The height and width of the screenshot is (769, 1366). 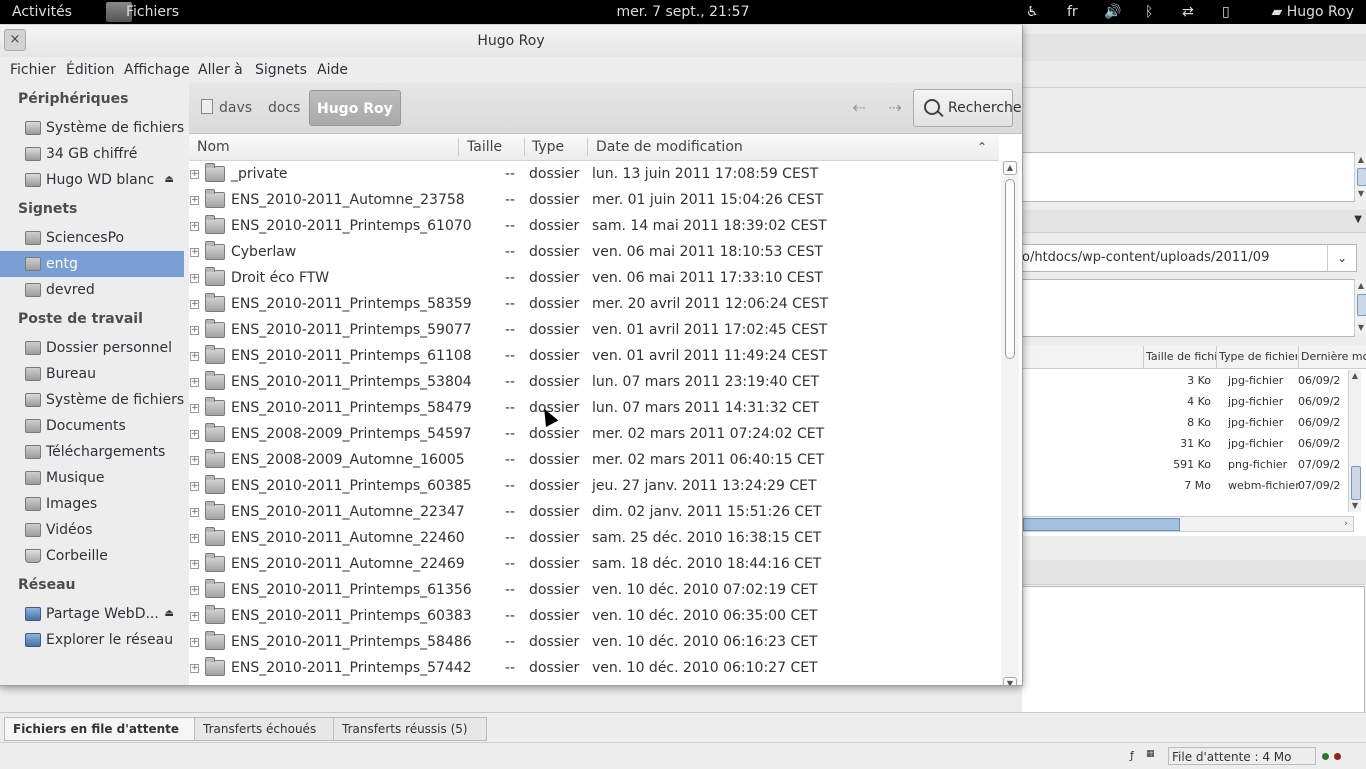 I want to click on battery-icon: ▯, so click(x=1226, y=12).